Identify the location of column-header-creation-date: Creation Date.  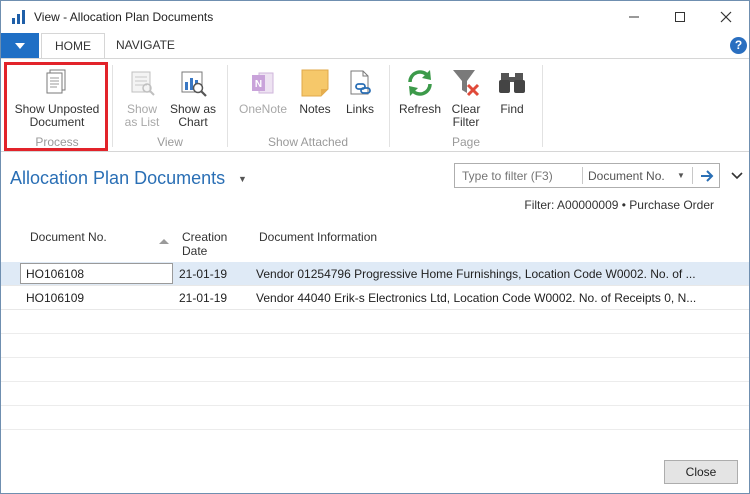
(204, 244).